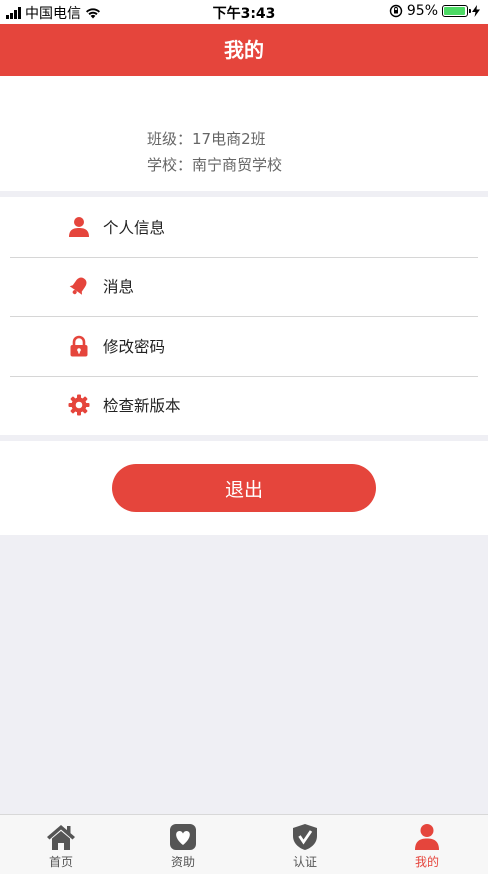 Image resolution: width=488 pixels, height=874 pixels. I want to click on menu-item-label: 检查新版本, so click(142, 406).